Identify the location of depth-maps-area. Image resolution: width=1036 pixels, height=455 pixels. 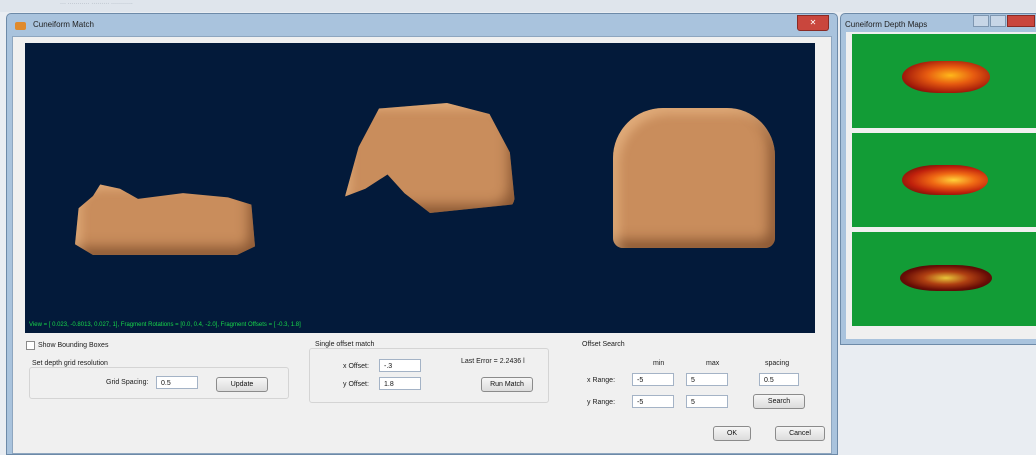
(941, 185).